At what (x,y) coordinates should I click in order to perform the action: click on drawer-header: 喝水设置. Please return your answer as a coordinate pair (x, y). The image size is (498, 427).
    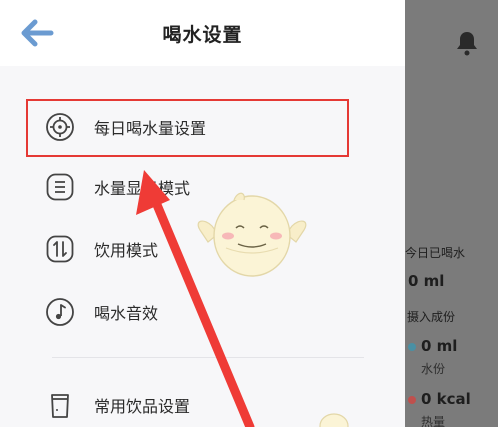
    Looking at the image, I should click on (202, 33).